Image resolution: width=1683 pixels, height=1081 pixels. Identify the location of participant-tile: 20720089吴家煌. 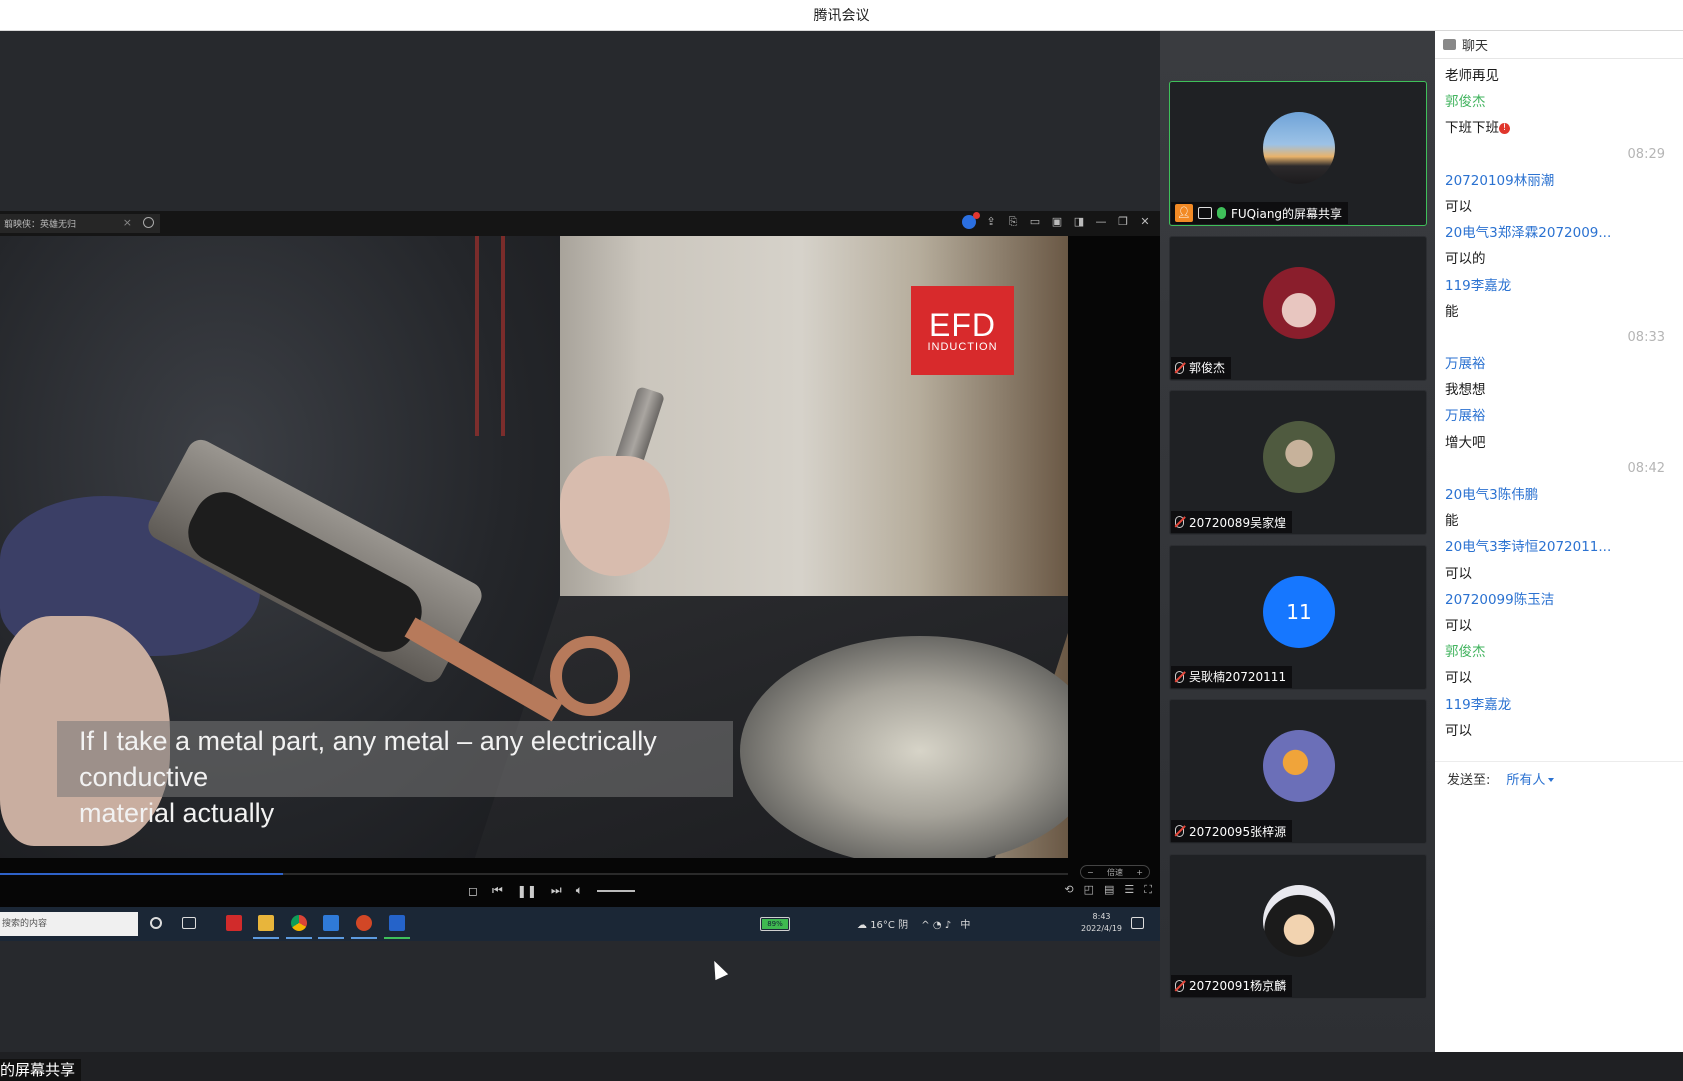
(1298, 462).